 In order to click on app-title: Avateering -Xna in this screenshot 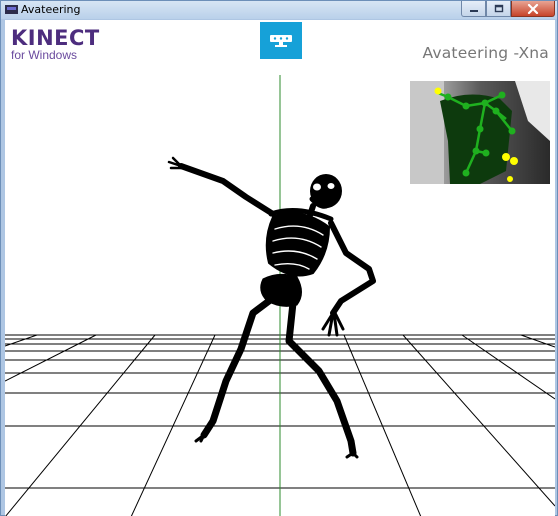, I will do `click(485, 53)`.